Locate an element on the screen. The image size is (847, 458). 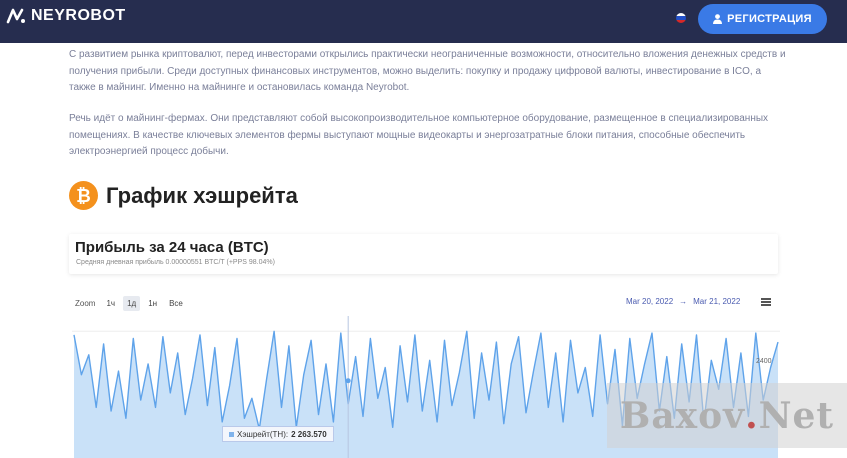
zoom-1d-button: 1д is located at coordinates (132, 303).